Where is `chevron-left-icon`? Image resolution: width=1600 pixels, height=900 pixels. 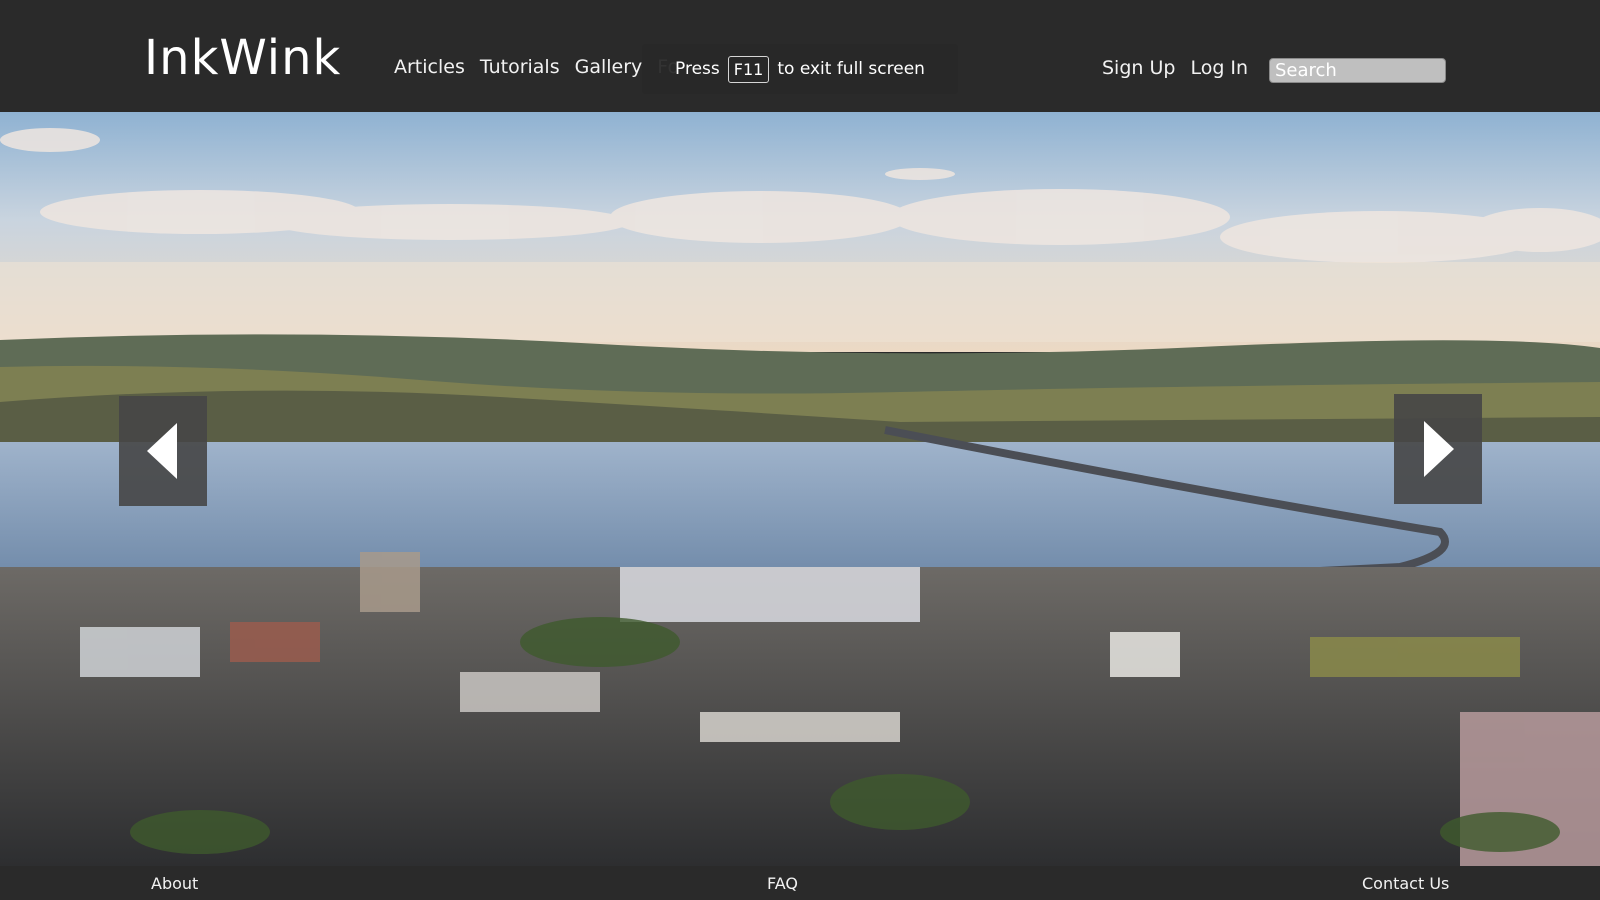
chevron-left-icon is located at coordinates (162, 451).